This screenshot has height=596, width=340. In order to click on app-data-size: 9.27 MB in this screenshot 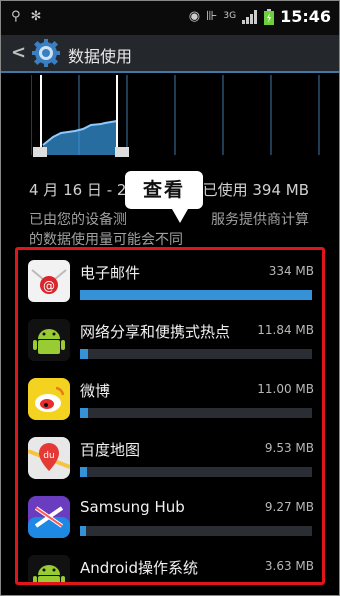, I will do `click(289, 507)`.